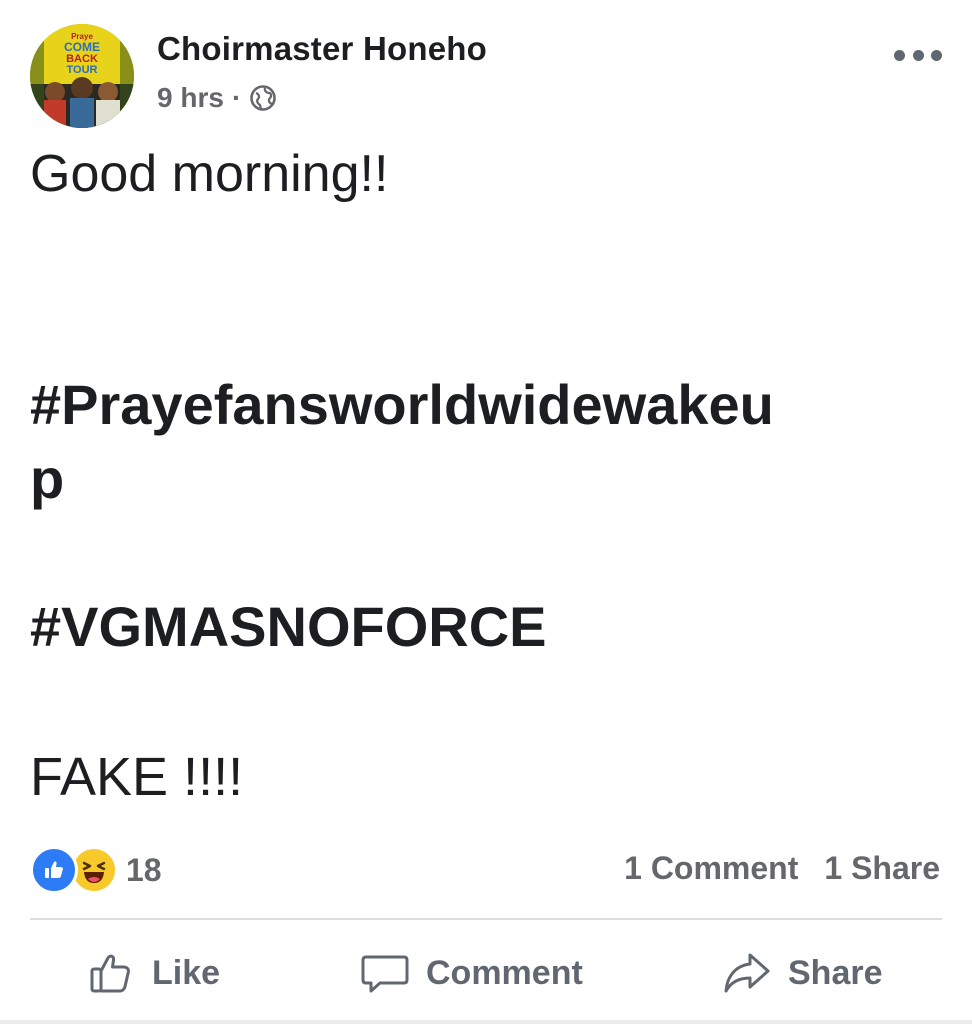  I want to click on comment-button: Comment, so click(471, 973).